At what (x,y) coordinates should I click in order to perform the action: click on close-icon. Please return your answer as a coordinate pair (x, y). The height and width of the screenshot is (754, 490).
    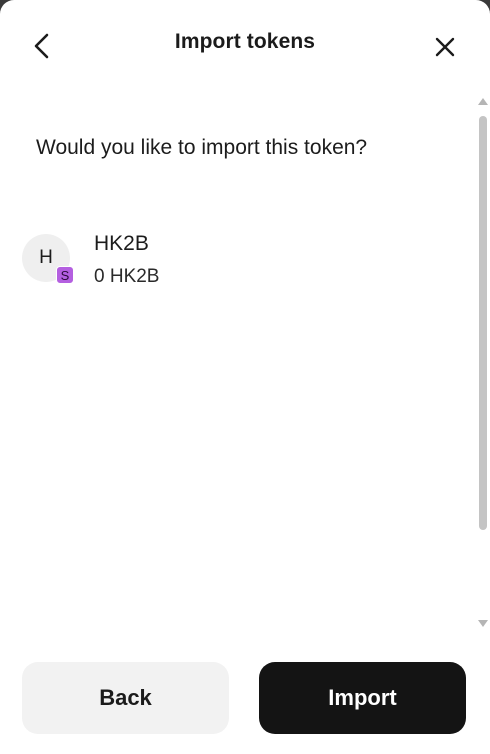
    Looking at the image, I should click on (445, 47).